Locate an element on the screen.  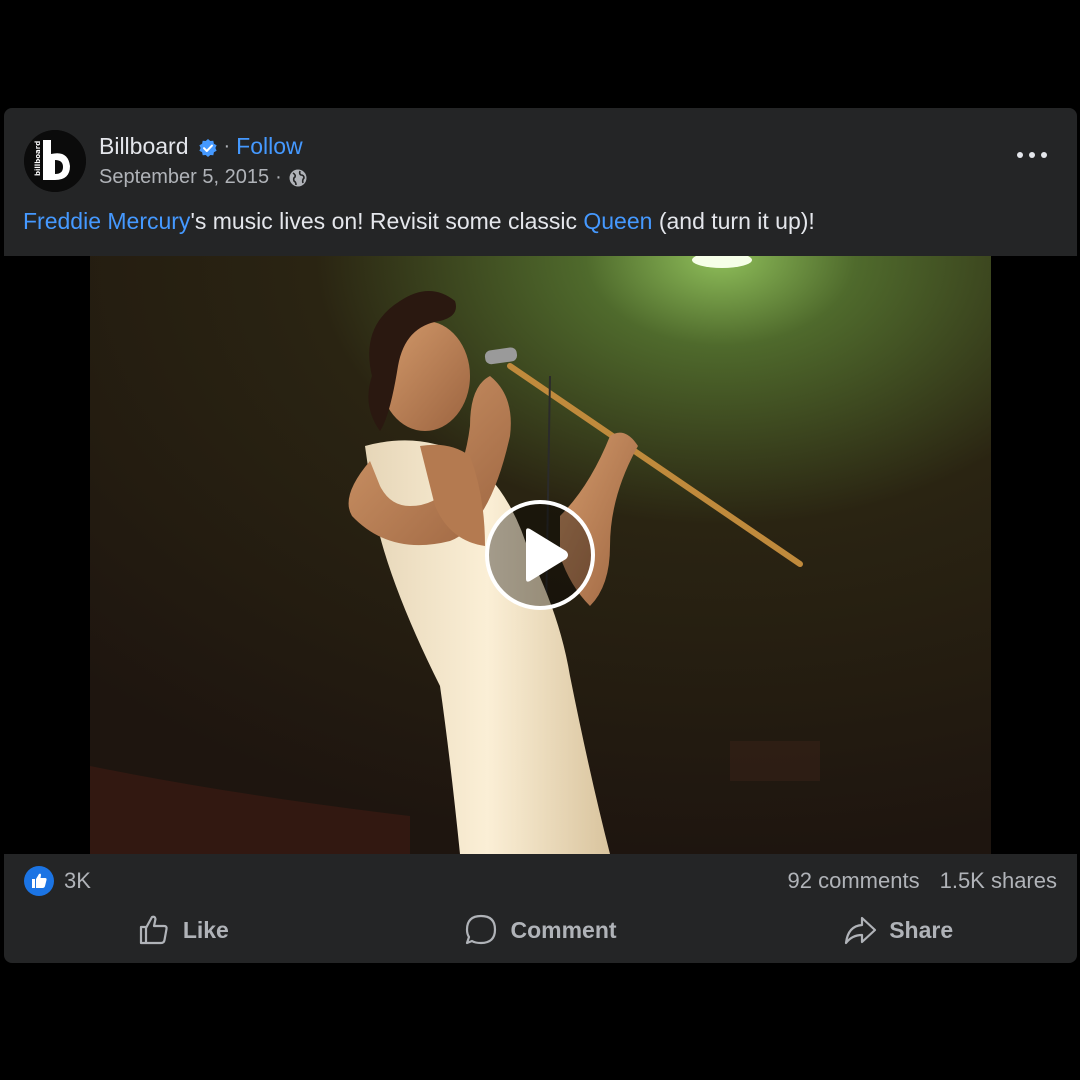
post-meta-row: September 5, 2015 · is located at coordinates (203, 177).